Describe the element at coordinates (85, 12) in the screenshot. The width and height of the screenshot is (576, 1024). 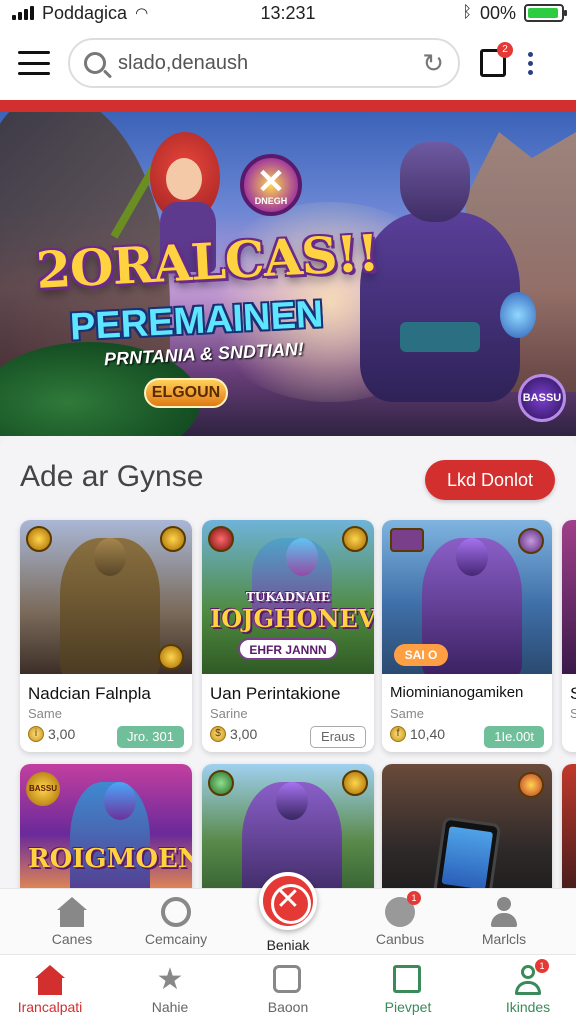
I see `carrier-name: Poddagica` at that location.